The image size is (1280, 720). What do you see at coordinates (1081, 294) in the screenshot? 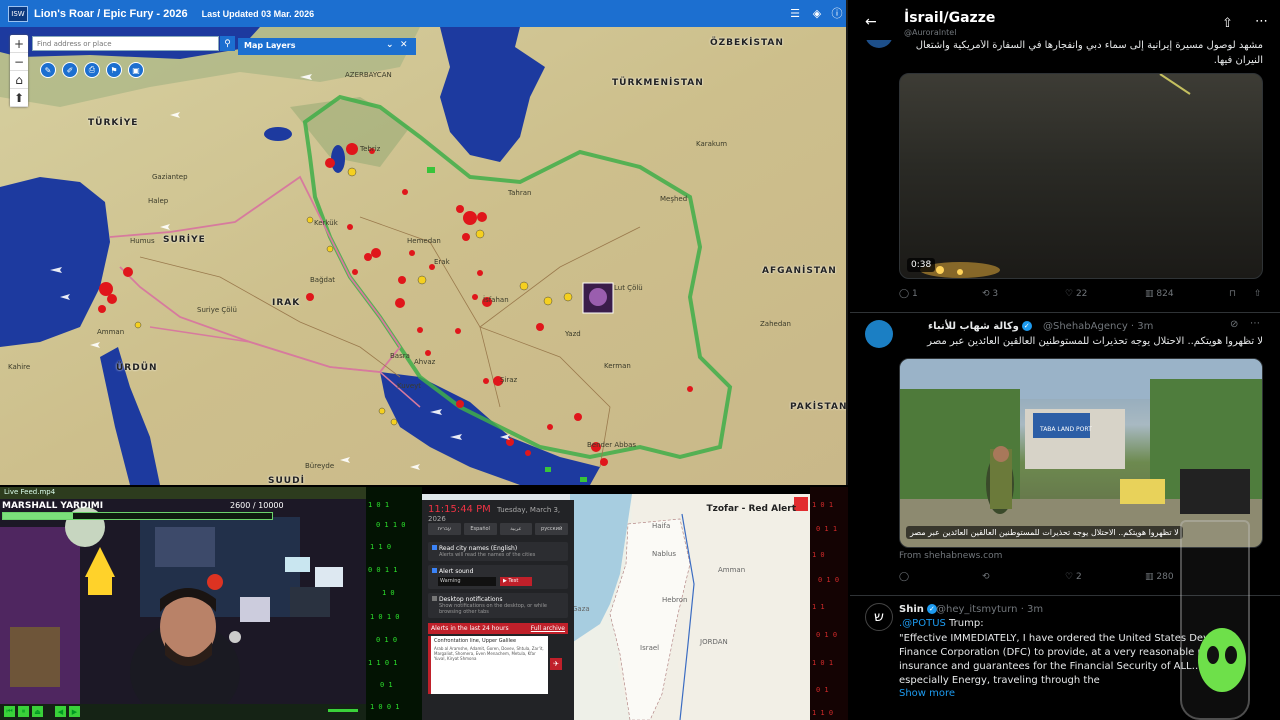
I see `like-count: 22` at bounding box center [1081, 294].